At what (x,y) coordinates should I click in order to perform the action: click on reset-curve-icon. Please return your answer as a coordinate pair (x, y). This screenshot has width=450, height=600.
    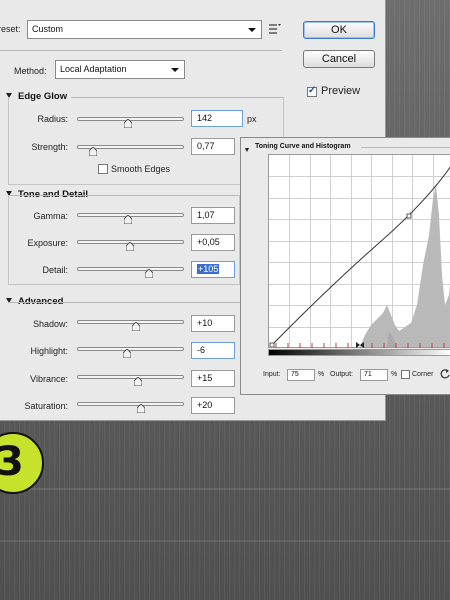
    Looking at the image, I should click on (445, 375).